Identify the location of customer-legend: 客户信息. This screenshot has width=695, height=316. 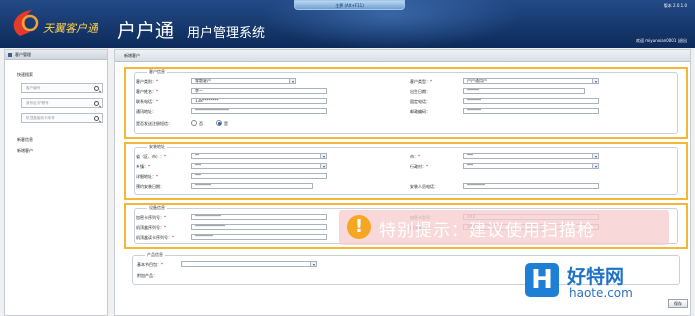
(157, 72).